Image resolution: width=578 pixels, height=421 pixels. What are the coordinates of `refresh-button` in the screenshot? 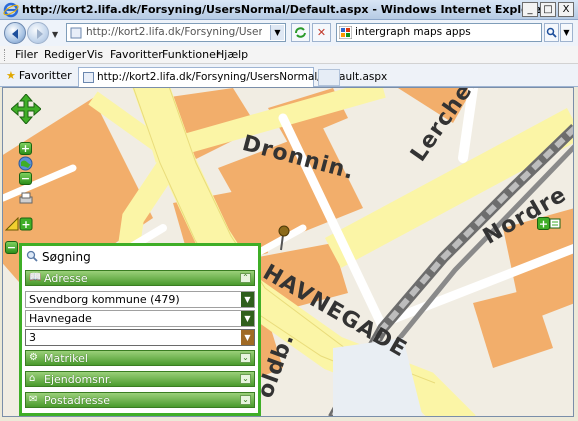 It's located at (300, 32).